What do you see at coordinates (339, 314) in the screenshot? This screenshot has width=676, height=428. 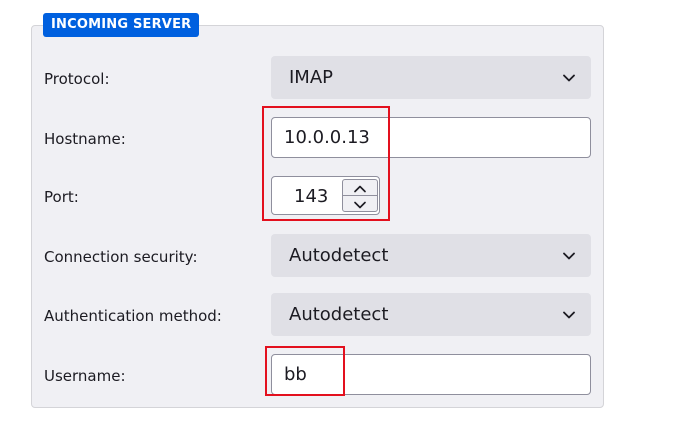 I see `authentication-method-value: Autodetect` at bounding box center [339, 314].